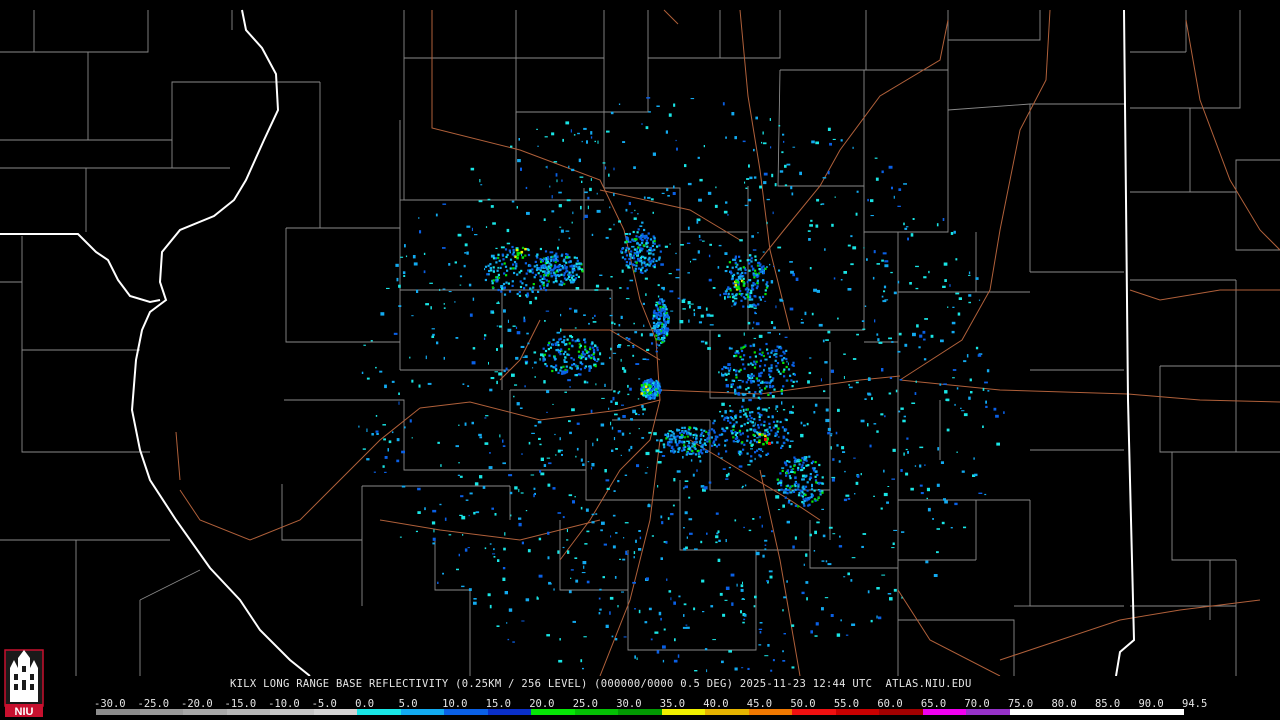 The width and height of the screenshot is (1280, 720). I want to click on niu-tower-logo-icon: NIU, so click(24, 683).